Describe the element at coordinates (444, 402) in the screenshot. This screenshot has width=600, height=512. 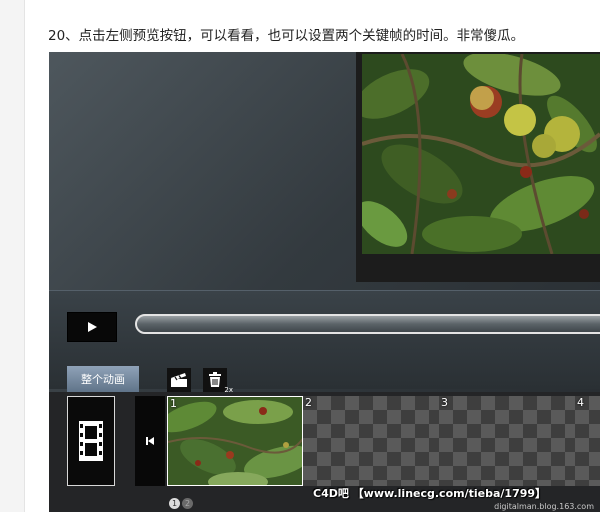
I see `frame-number: 3` at that location.